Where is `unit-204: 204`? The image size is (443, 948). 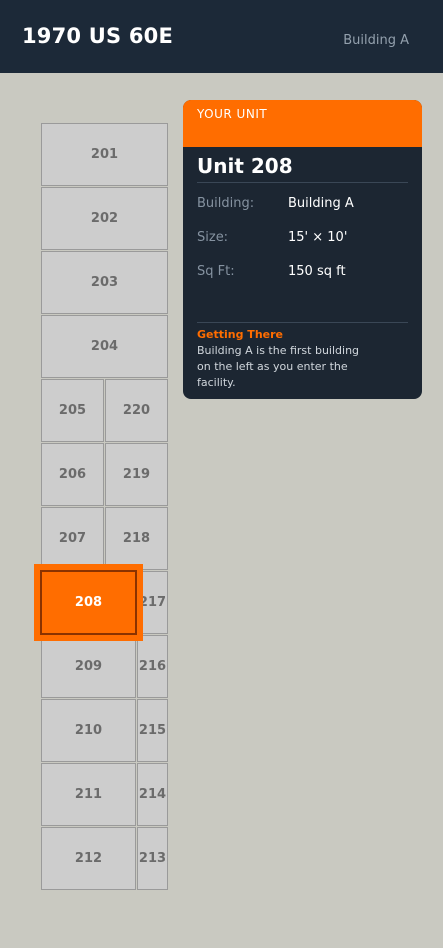 unit-204: 204 is located at coordinates (104, 346).